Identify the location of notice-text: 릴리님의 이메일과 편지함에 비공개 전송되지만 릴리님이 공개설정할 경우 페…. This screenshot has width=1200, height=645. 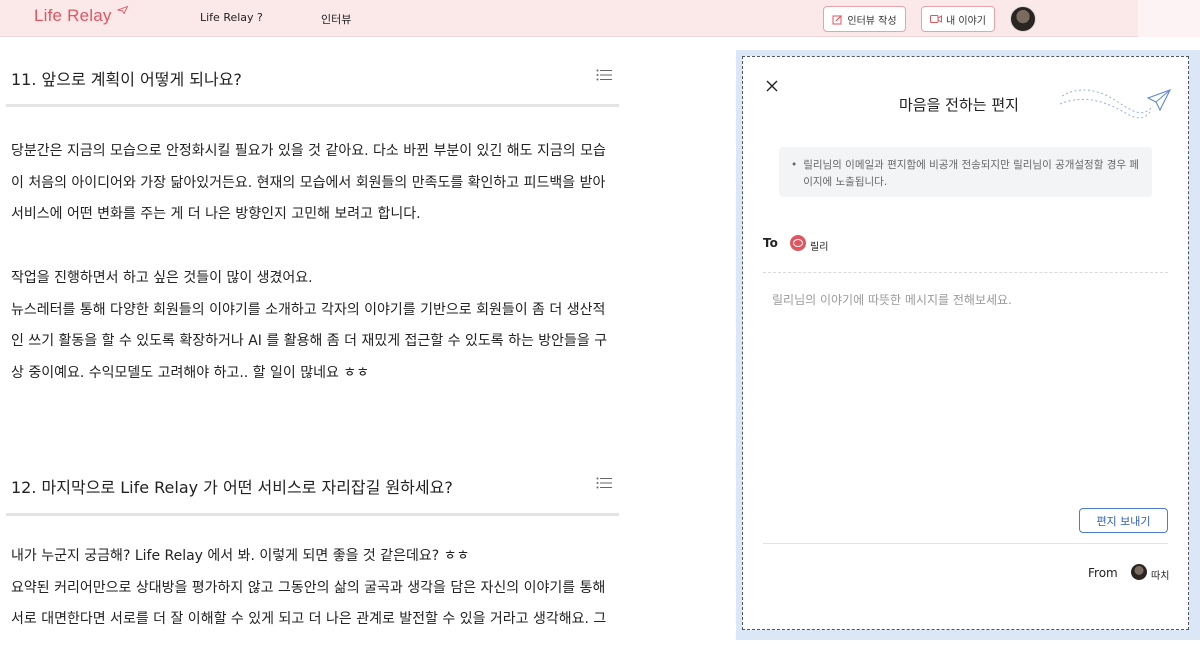
(971, 173).